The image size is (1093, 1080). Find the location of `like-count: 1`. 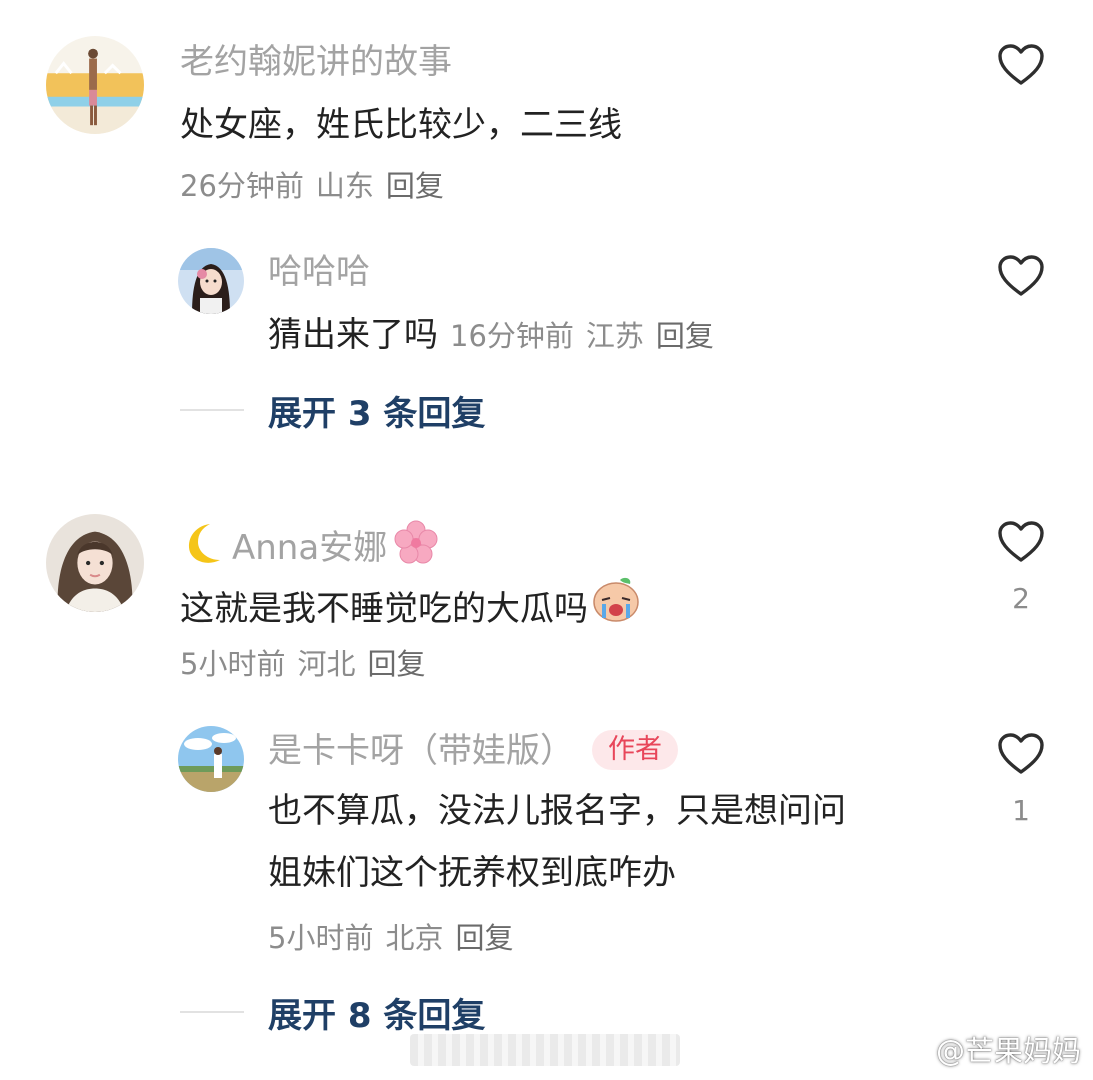

like-count: 1 is located at coordinates (1021, 810).